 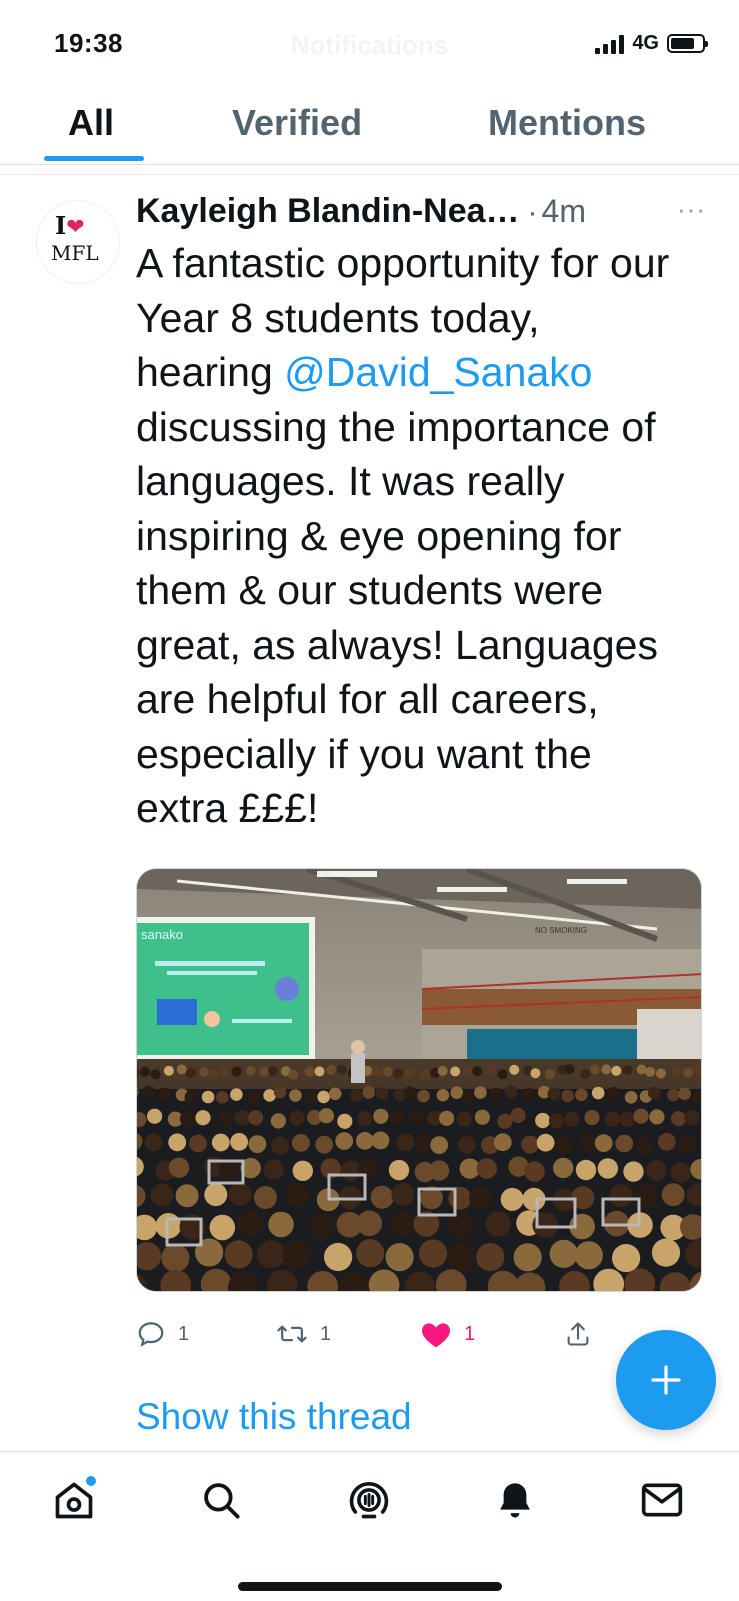 What do you see at coordinates (564, 211) in the screenshot?
I see `tweet-time: 4m` at bounding box center [564, 211].